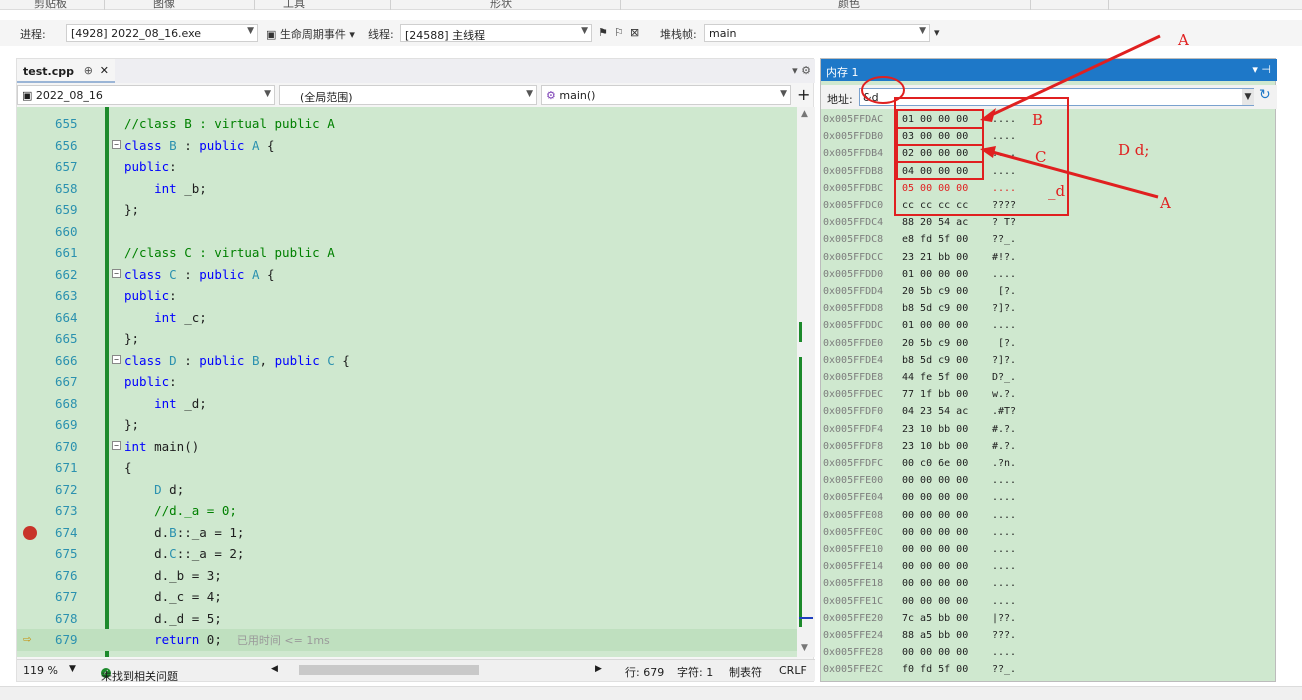 This screenshot has height=700, width=1302. What do you see at coordinates (1049, 394) in the screenshot?
I see `memory-row: 0x005FFDEC 77 1f bb 00 w.?.` at bounding box center [1049, 394].